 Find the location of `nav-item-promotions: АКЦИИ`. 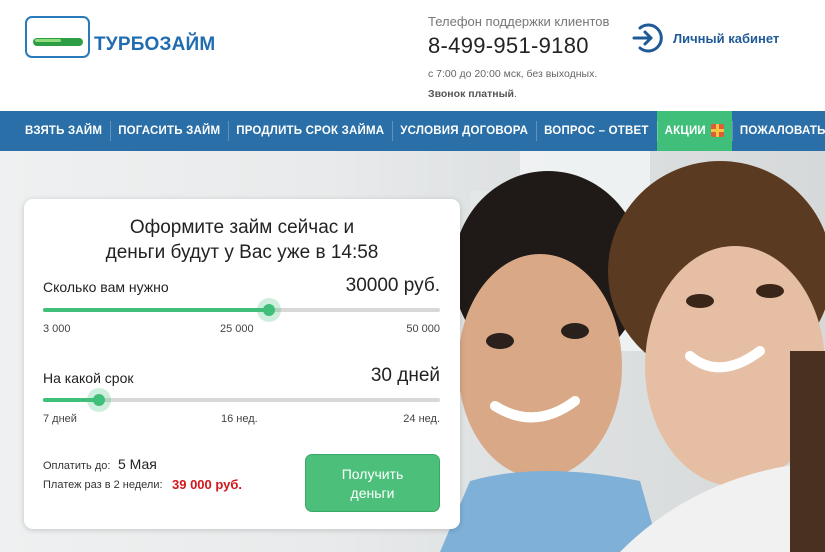

nav-item-promotions: АКЦИИ is located at coordinates (694, 131).